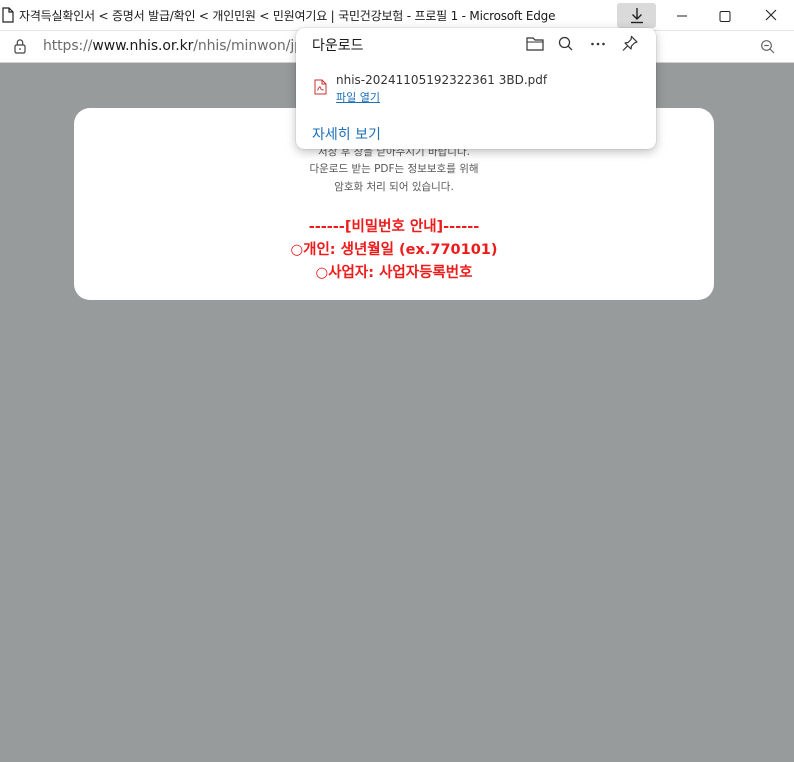  Describe the element at coordinates (394, 227) in the screenshot. I see `password-header: ------[비밀번호 안내]------` at that location.